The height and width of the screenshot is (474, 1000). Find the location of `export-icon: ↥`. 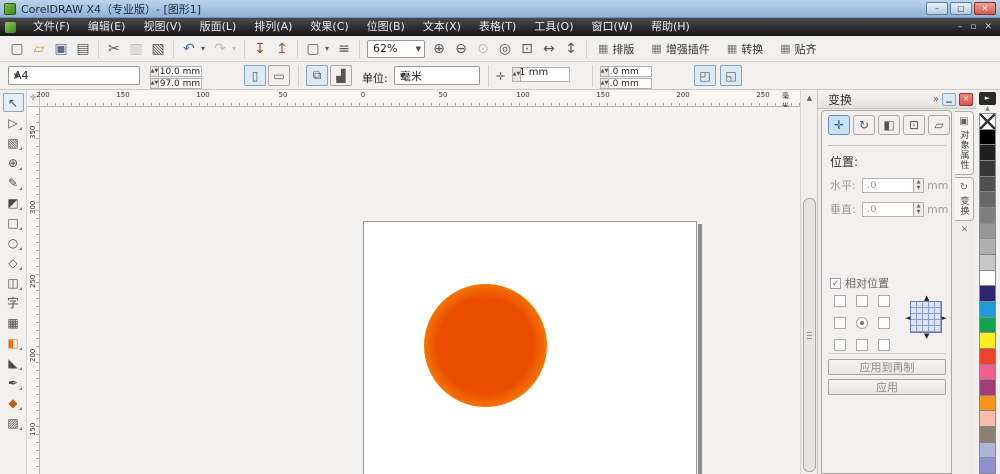

export-icon: ↥ is located at coordinates (282, 49).